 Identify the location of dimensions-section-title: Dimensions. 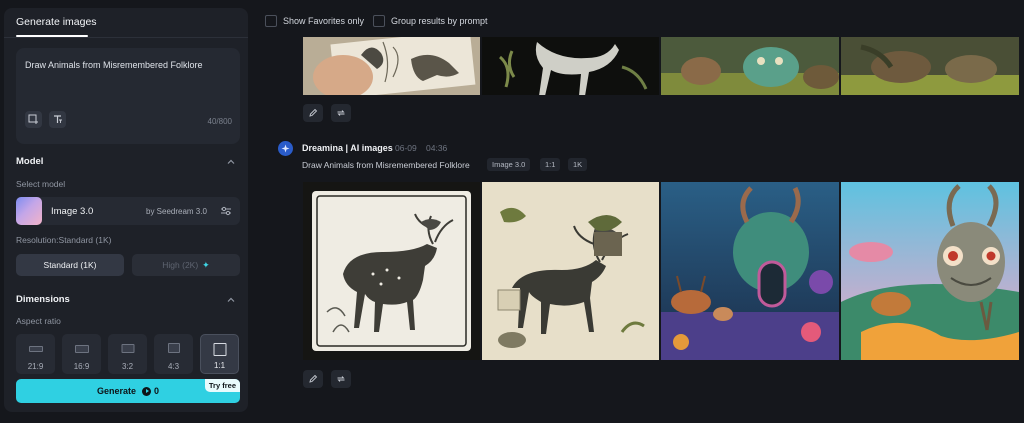
(43, 299).